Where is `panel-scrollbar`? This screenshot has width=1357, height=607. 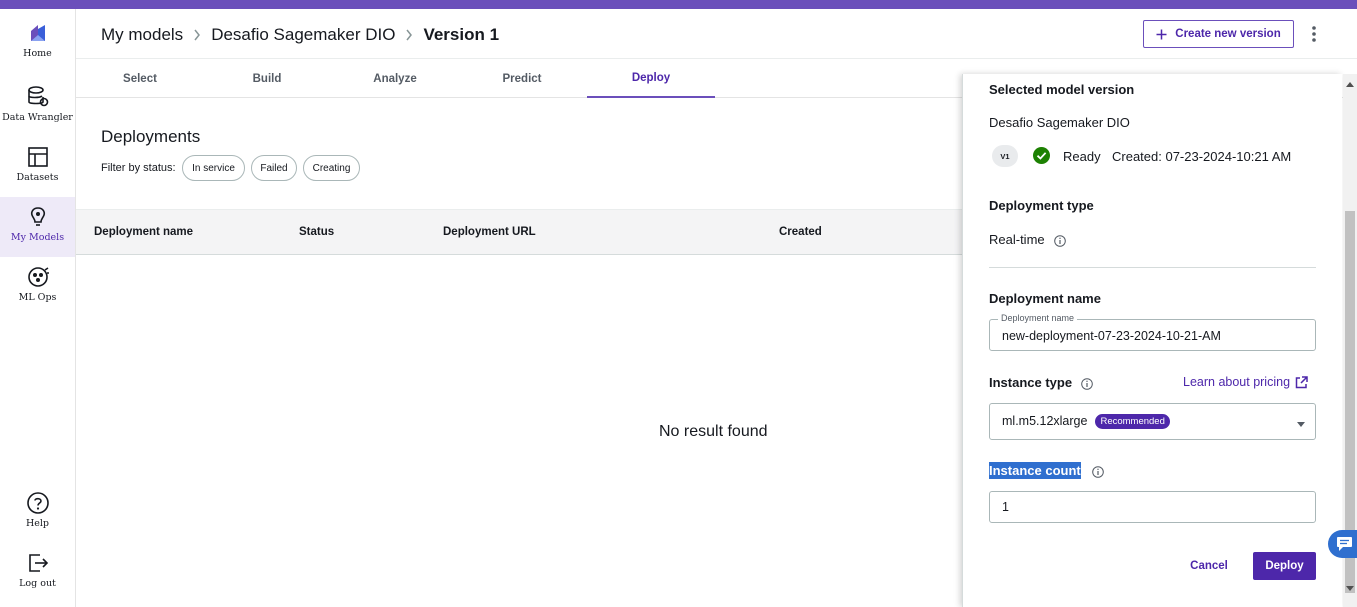
panel-scrollbar is located at coordinates (1350, 340).